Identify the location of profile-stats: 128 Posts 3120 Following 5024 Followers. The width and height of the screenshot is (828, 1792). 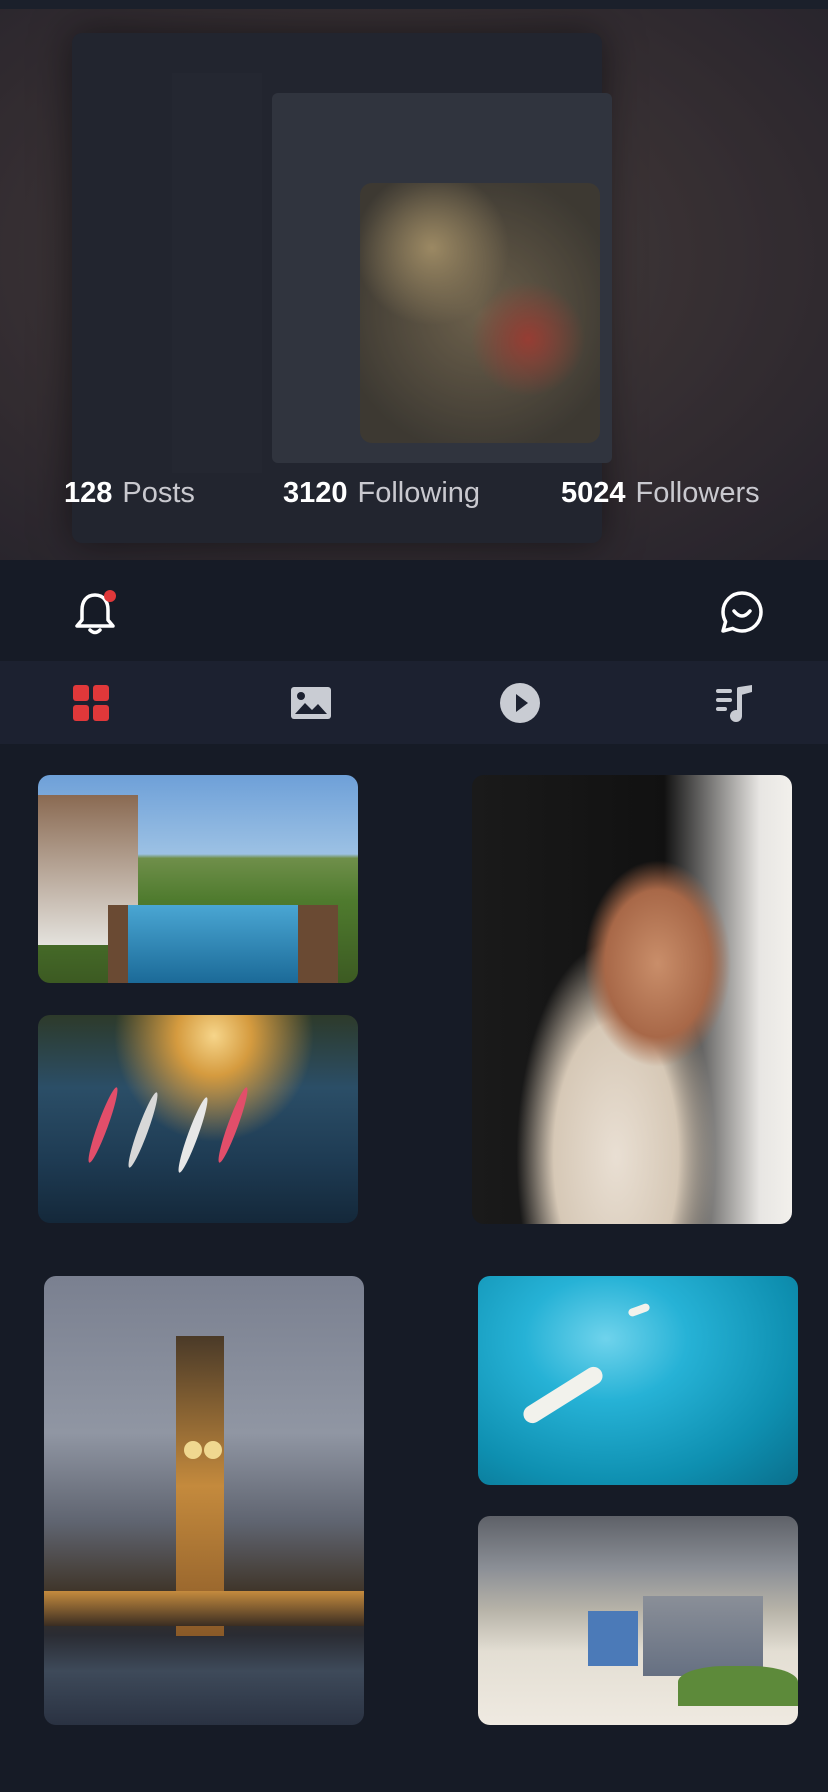
(414, 495).